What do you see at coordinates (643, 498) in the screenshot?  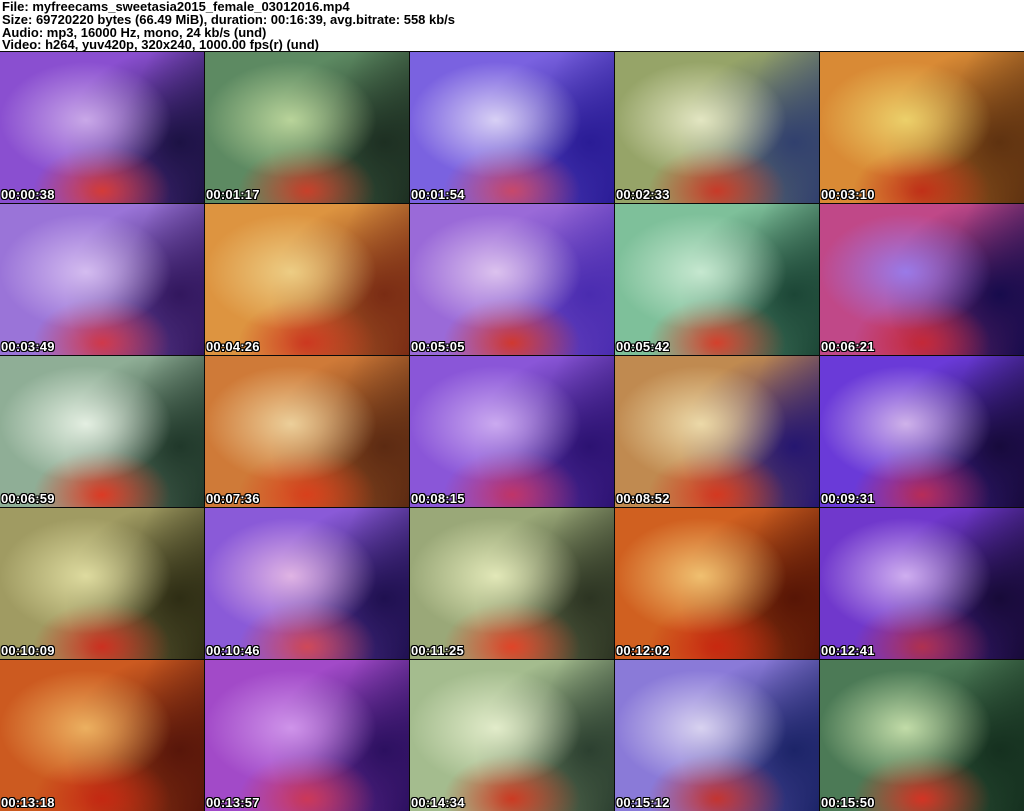 I see `thumbnail-timestamp: 00:08:52` at bounding box center [643, 498].